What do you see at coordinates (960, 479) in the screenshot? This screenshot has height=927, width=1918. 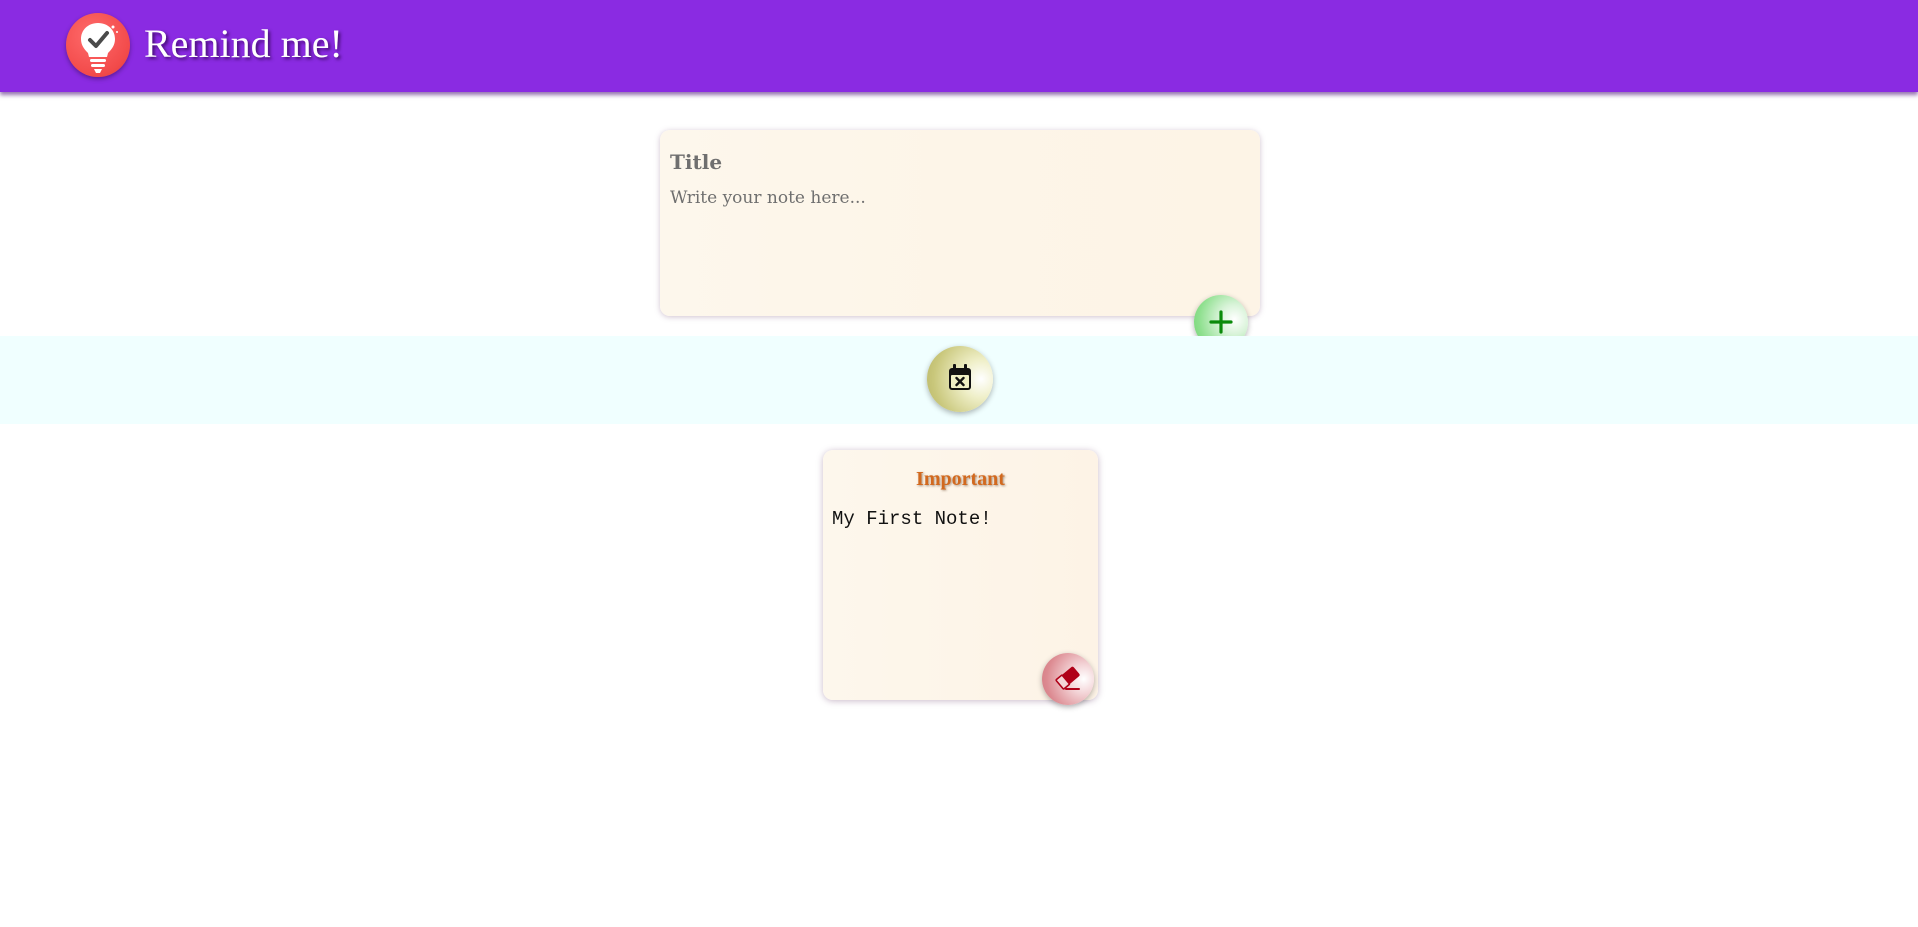 I see `note-title: Important` at bounding box center [960, 479].